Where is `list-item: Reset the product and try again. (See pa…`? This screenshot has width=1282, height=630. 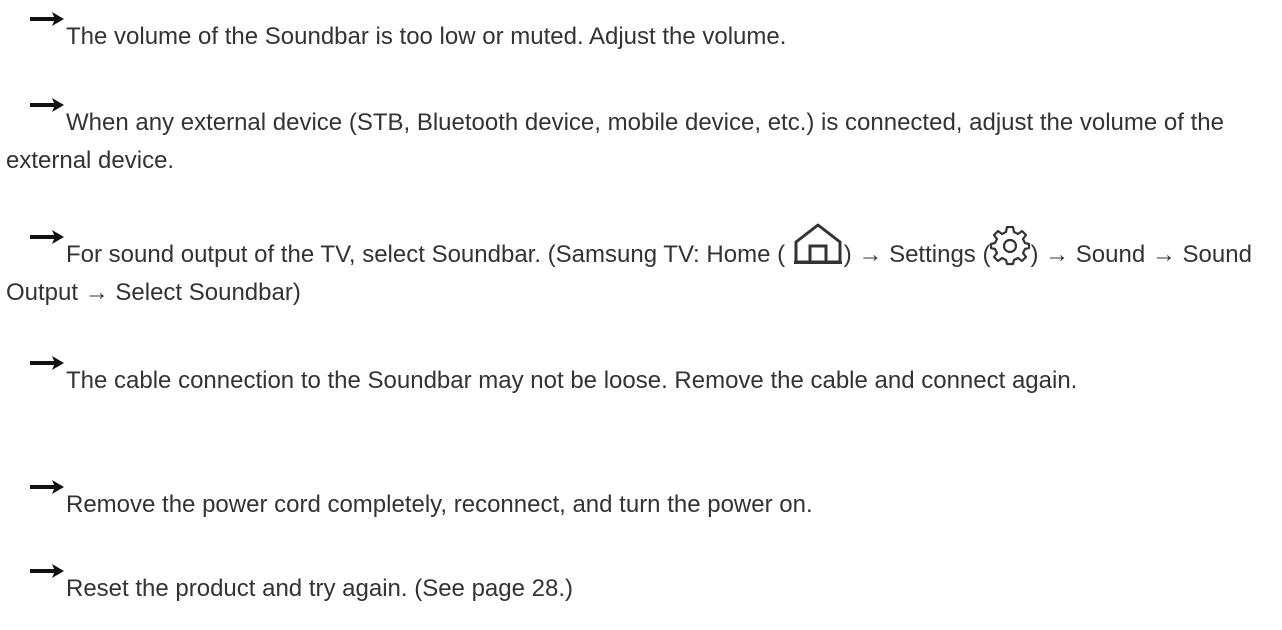
list-item: Reset the product and try again. (See pa… is located at coordinates (641, 586).